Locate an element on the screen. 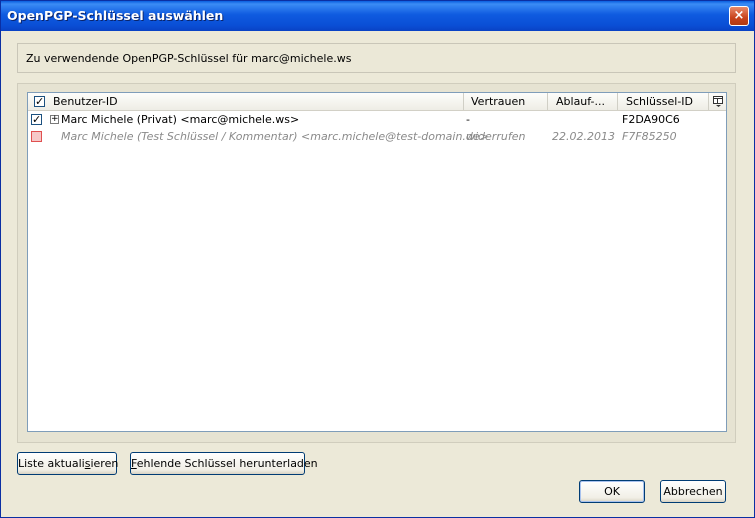 The image size is (755, 518). column-picker-icon is located at coordinates (718, 101).